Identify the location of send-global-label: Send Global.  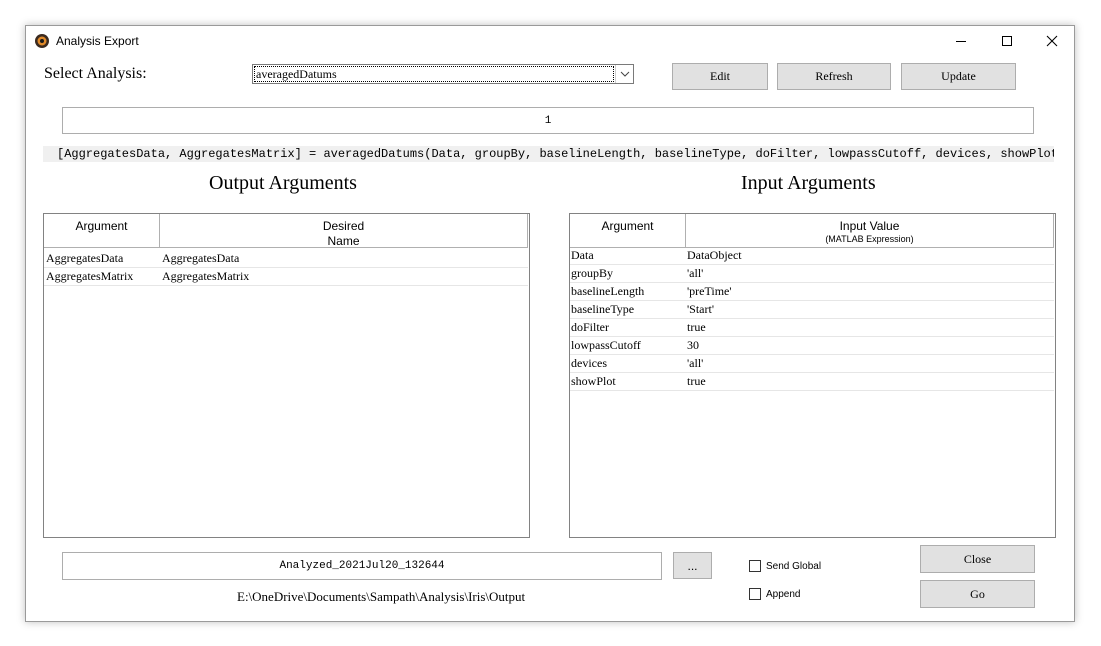
(794, 566).